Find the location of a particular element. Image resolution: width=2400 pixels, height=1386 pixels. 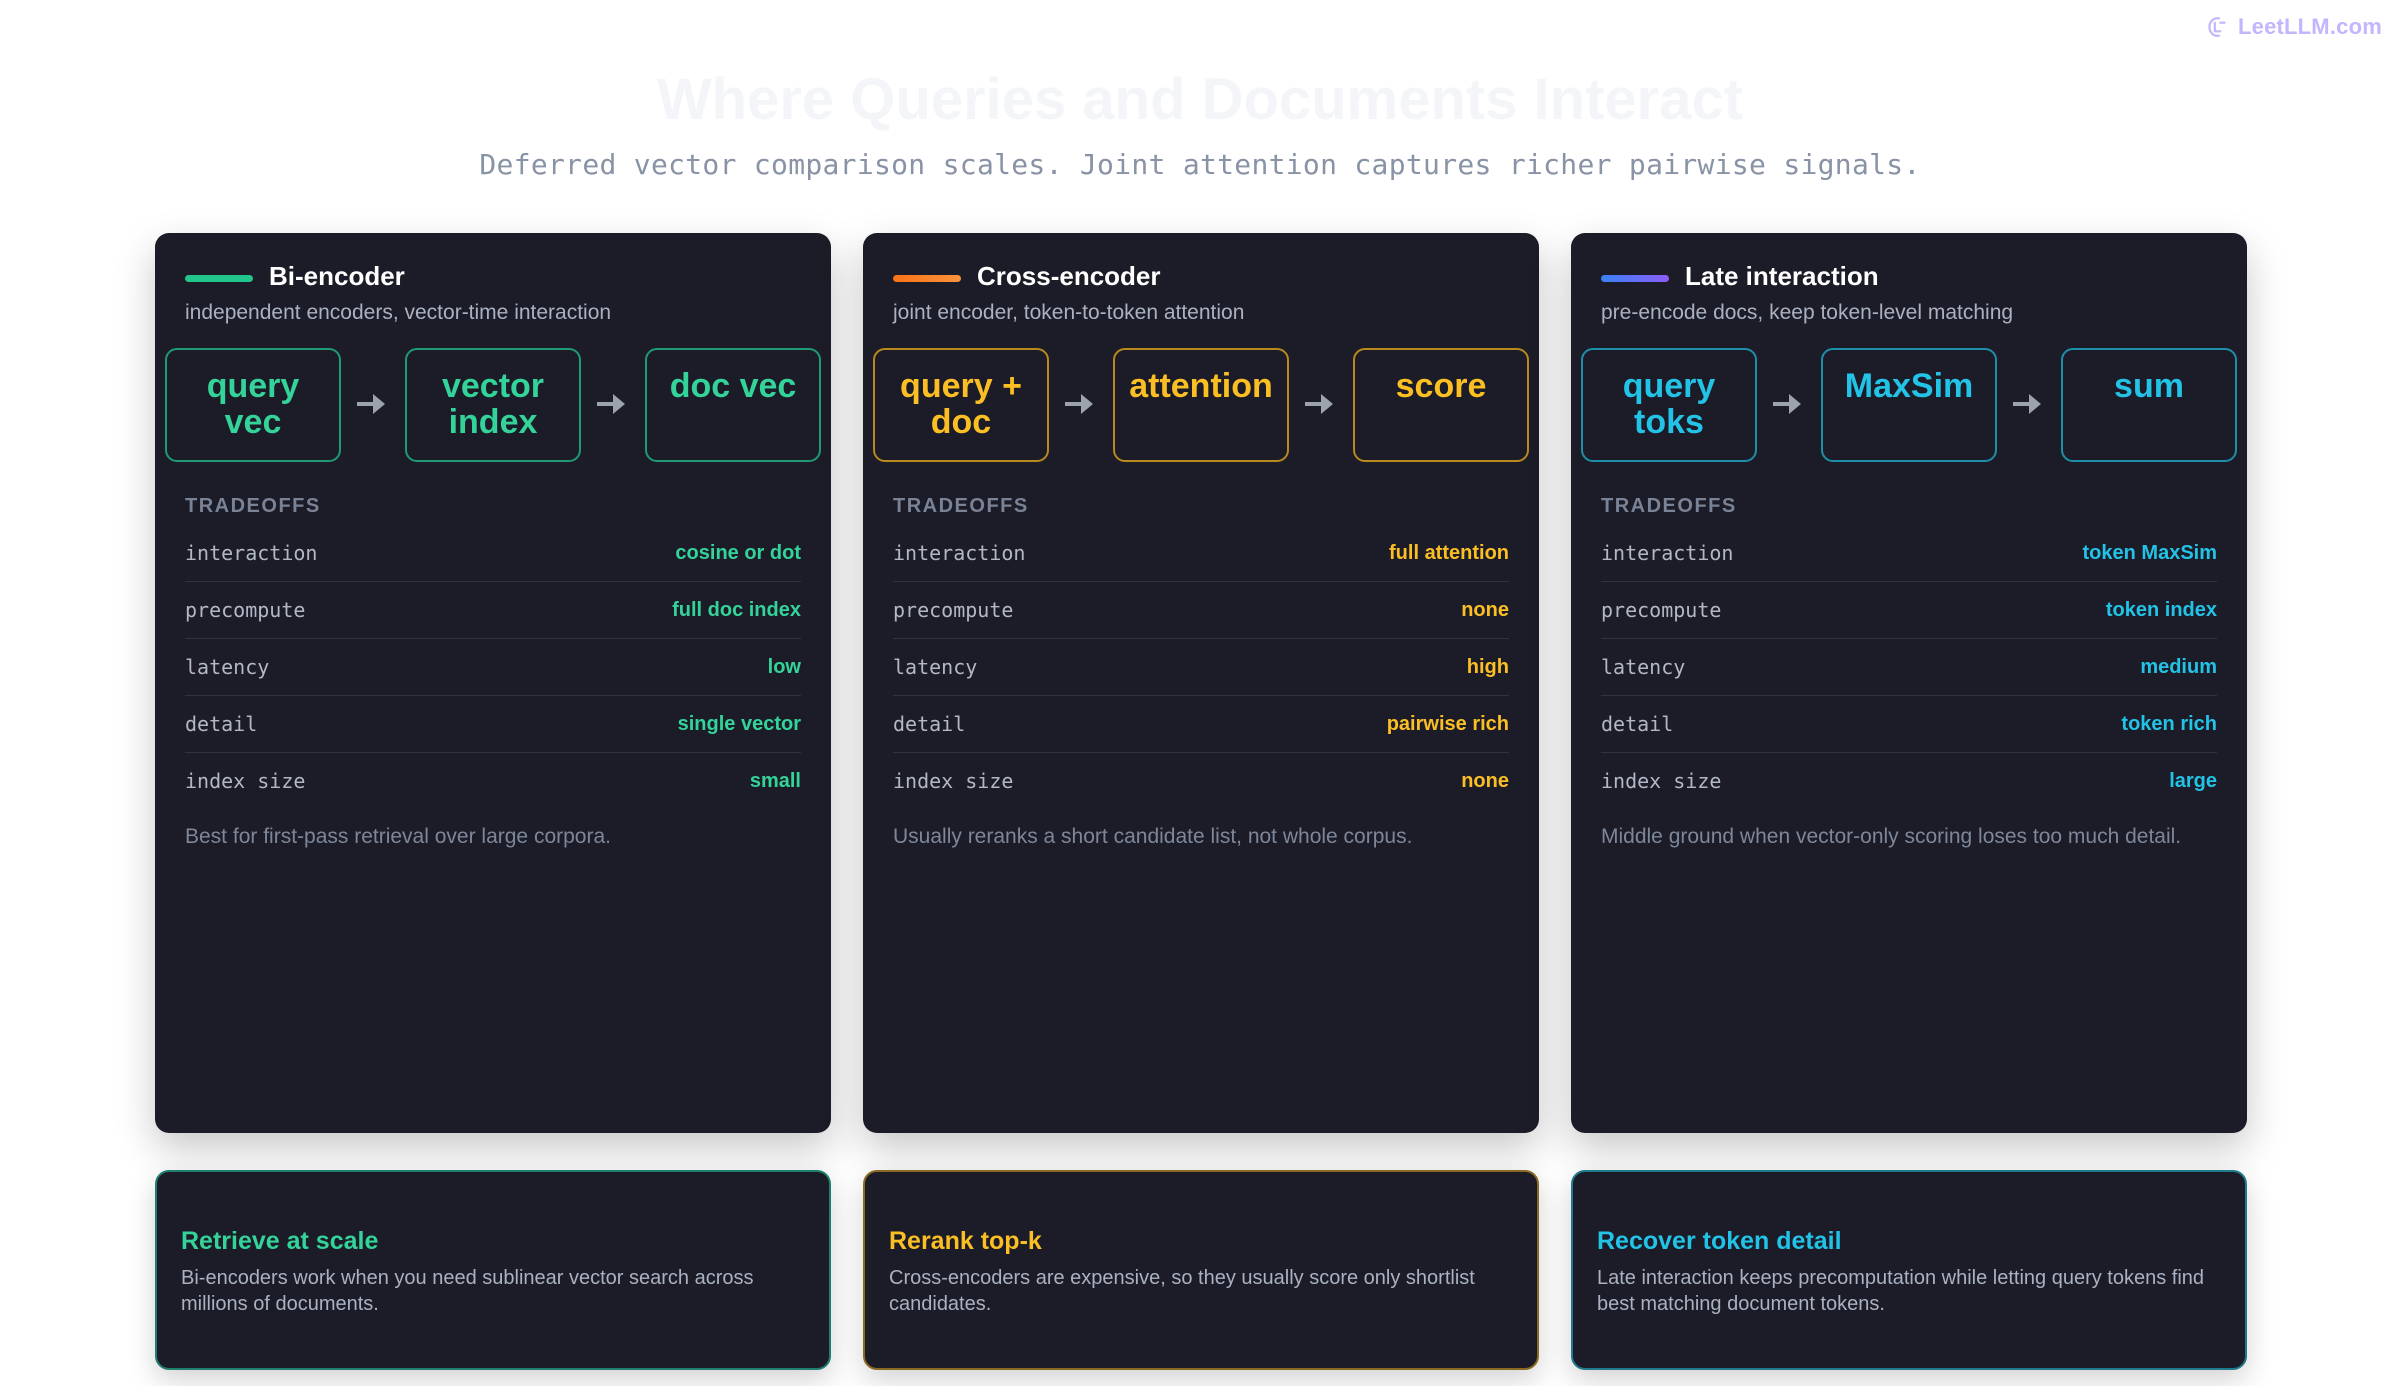

tradeoff-row: latency high is located at coordinates (1201, 667).